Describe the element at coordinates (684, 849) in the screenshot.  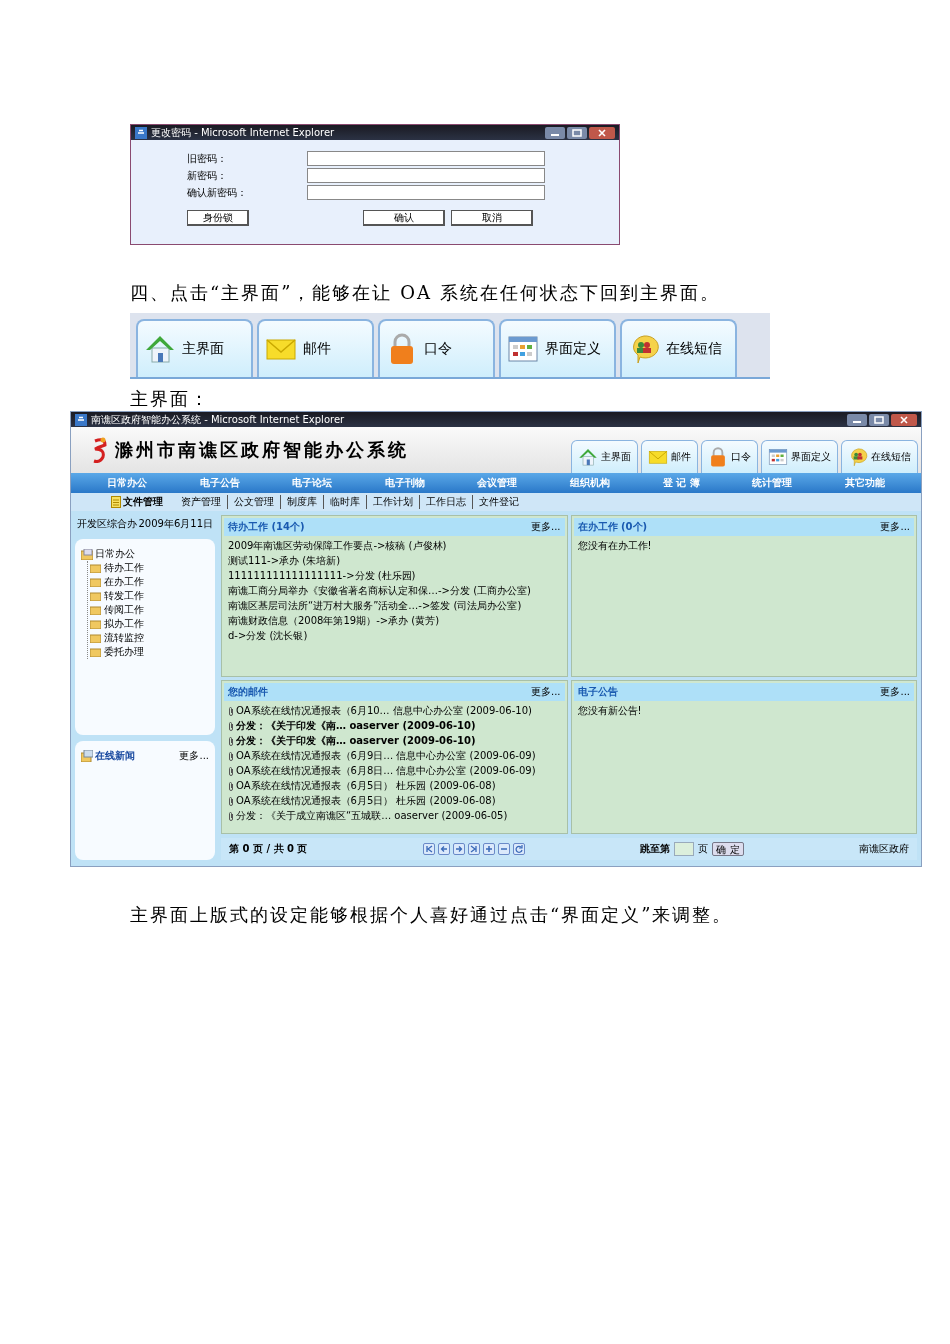
I see `page-number-field` at that location.